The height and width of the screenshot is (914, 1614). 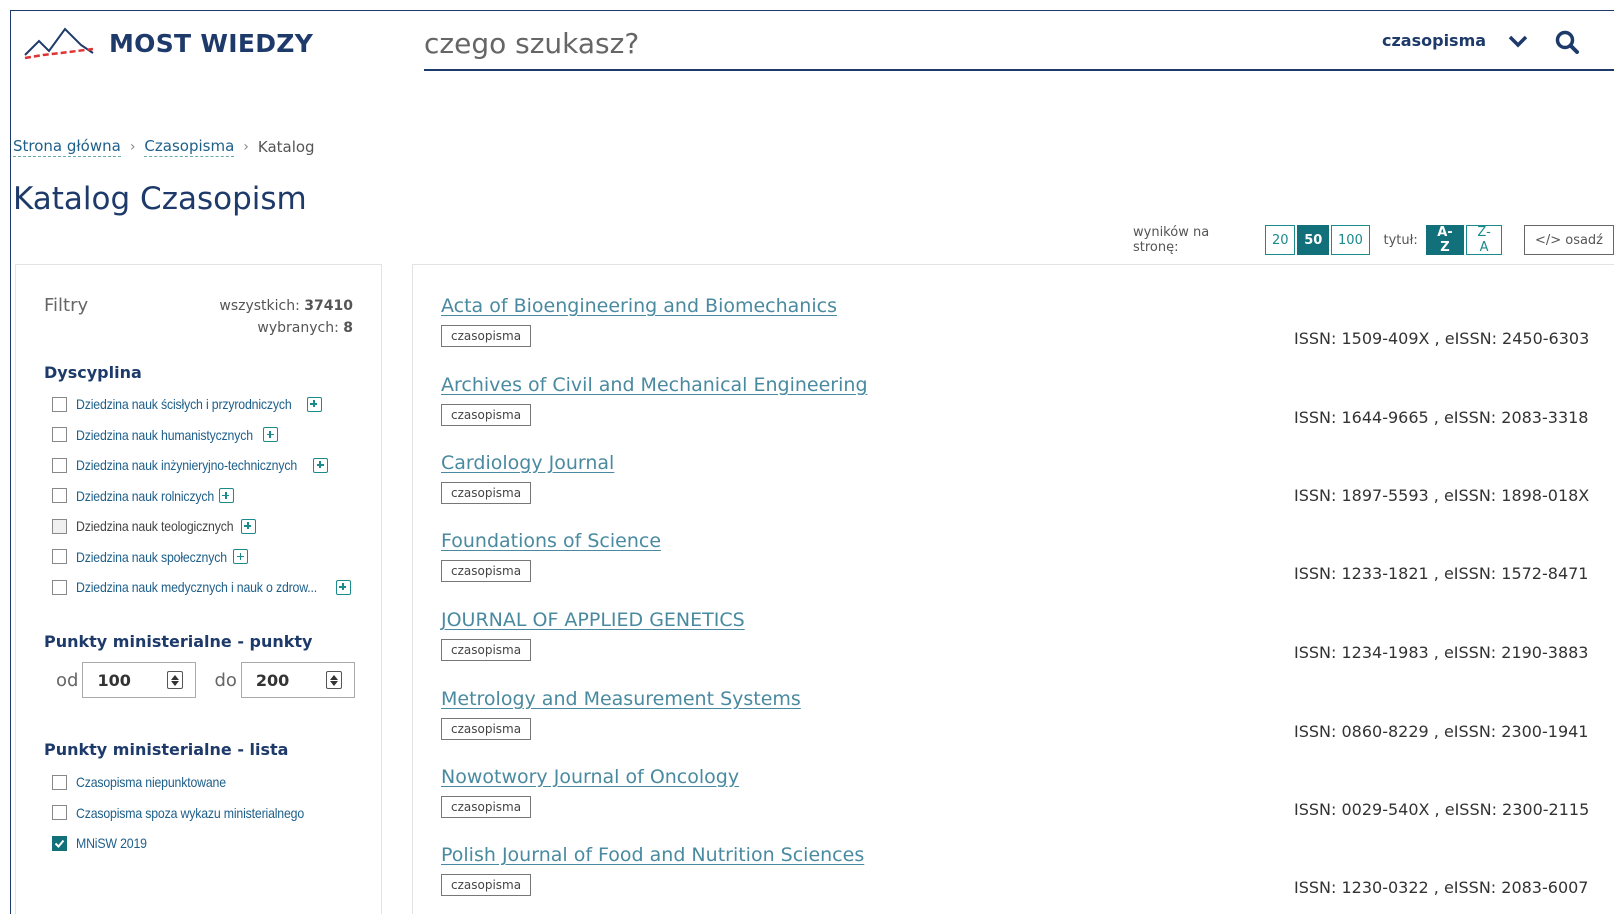 I want to click on discipline-filter-item: Dziedzina nauk inżynieryjno-technicznych, so click(x=201, y=465).